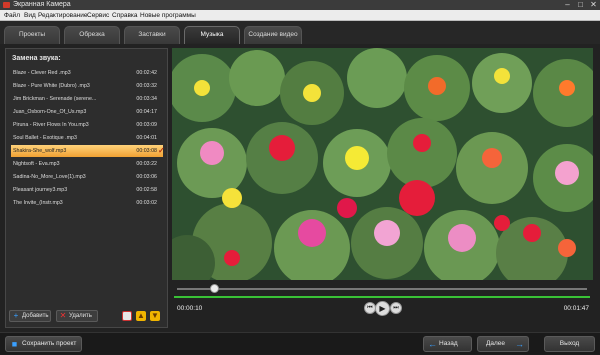  What do you see at coordinates (63, 315) in the screenshot?
I see `delete-x-icon: ✕` at bounding box center [63, 315].